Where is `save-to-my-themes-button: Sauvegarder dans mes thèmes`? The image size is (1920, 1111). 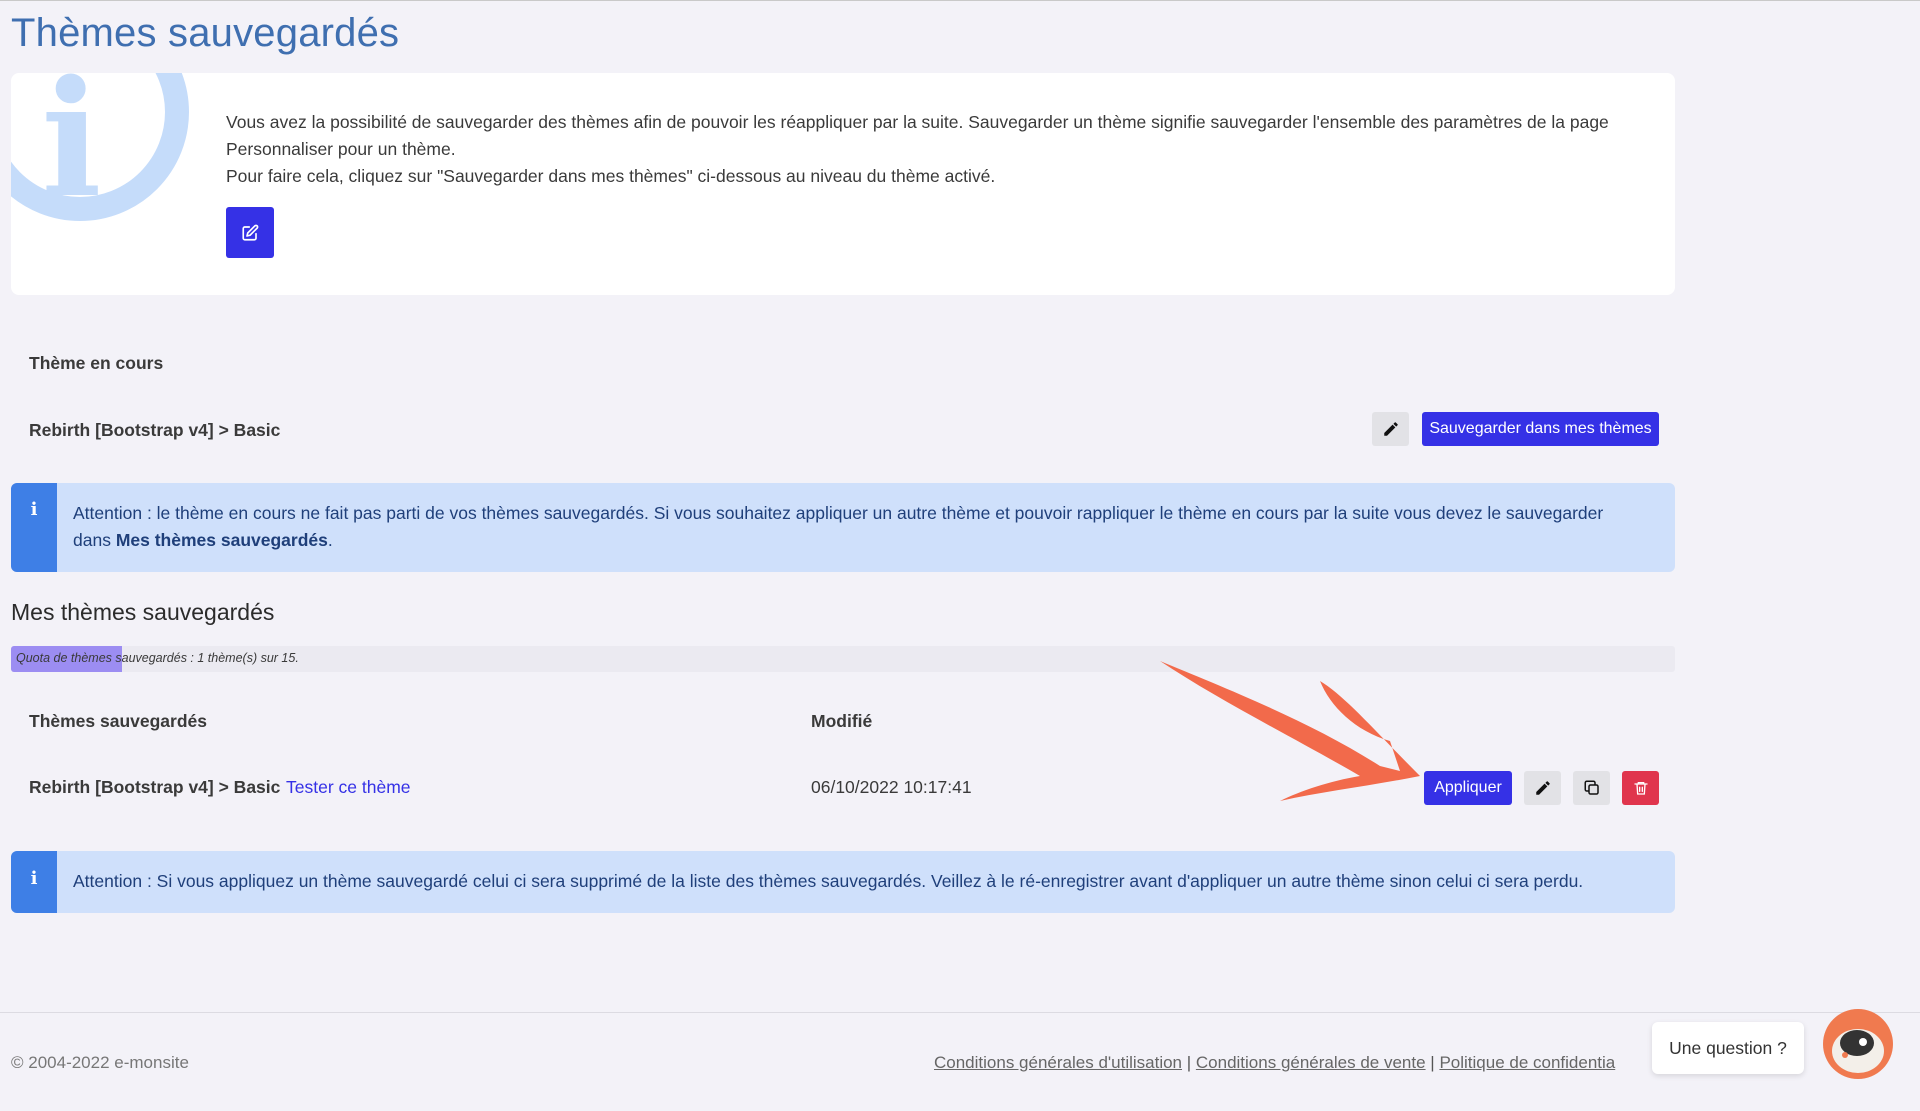
save-to-my-themes-button: Sauvegarder dans mes thèmes is located at coordinates (1540, 429).